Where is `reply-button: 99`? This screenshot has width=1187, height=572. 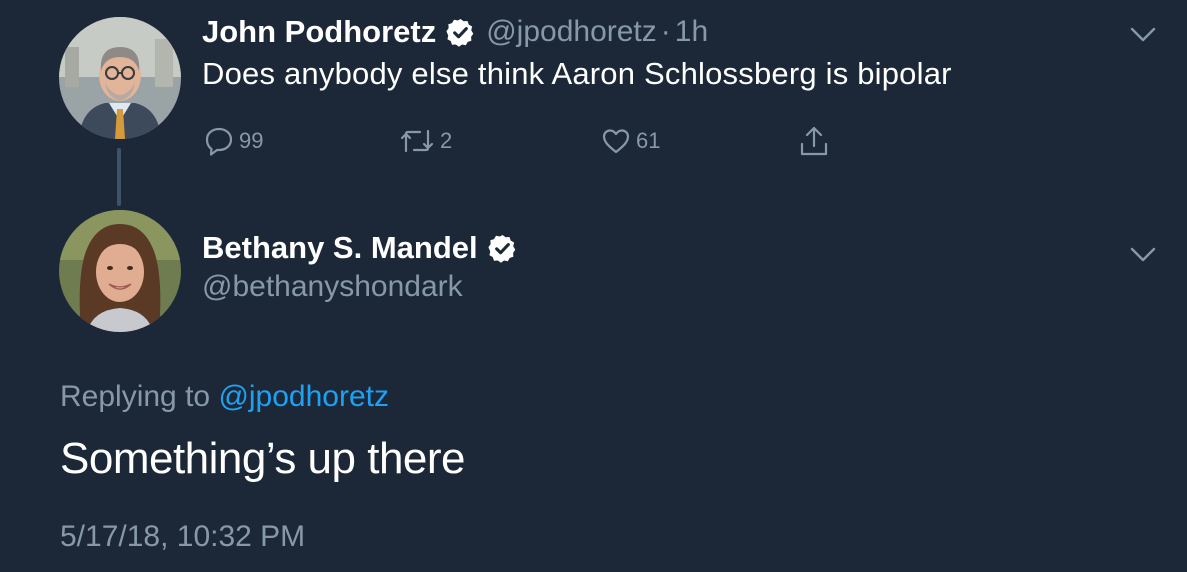
reply-button: 99 is located at coordinates (233, 141).